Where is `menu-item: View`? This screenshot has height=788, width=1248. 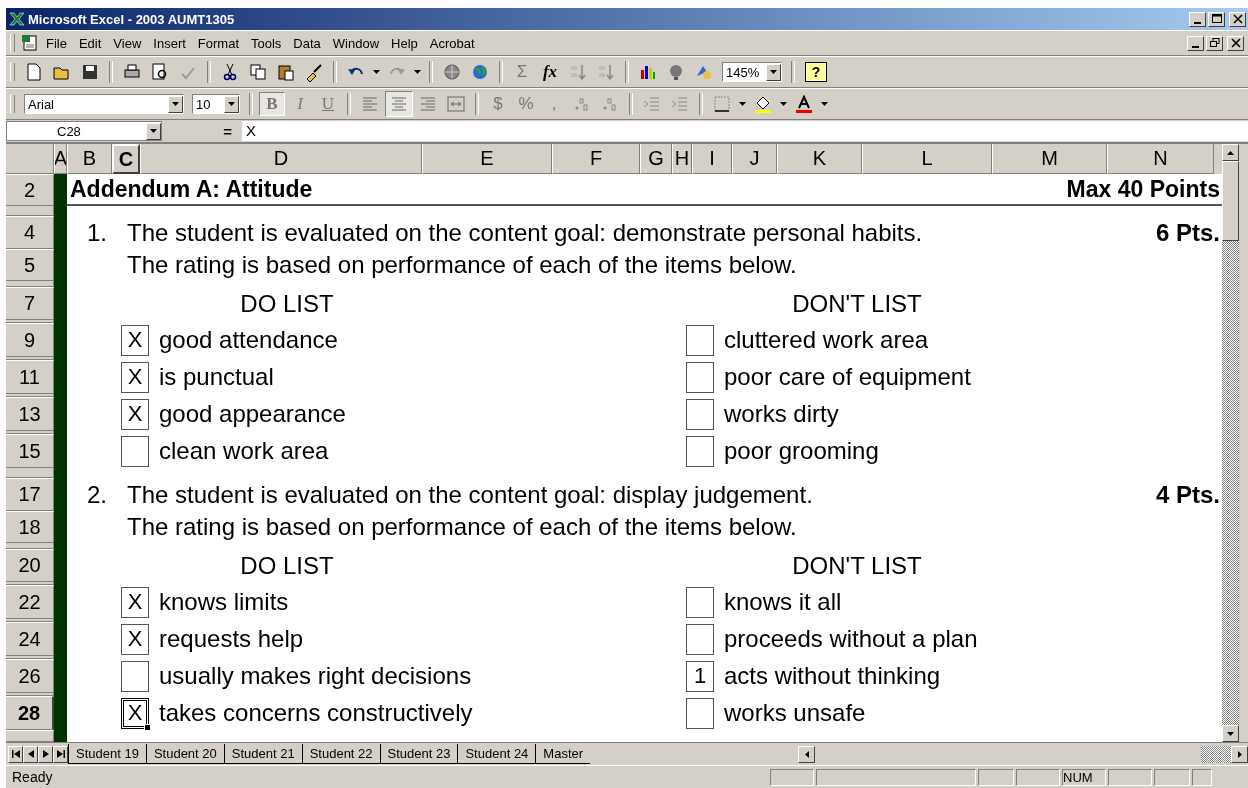 menu-item: View is located at coordinates (127, 43).